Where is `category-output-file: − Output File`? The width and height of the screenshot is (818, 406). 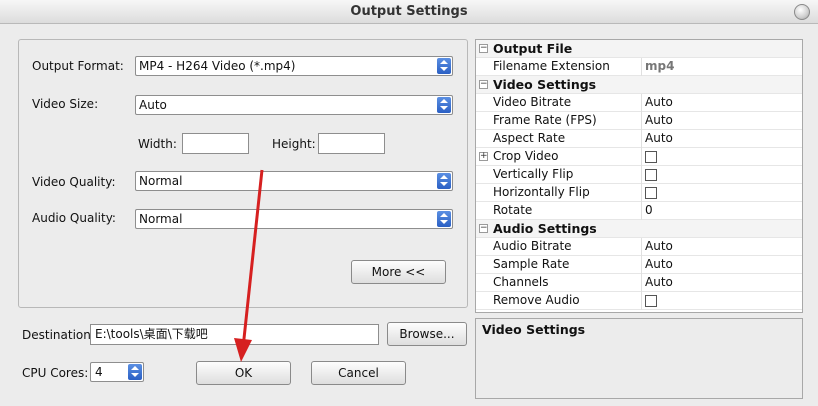 category-output-file: − Output File is located at coordinates (639, 49).